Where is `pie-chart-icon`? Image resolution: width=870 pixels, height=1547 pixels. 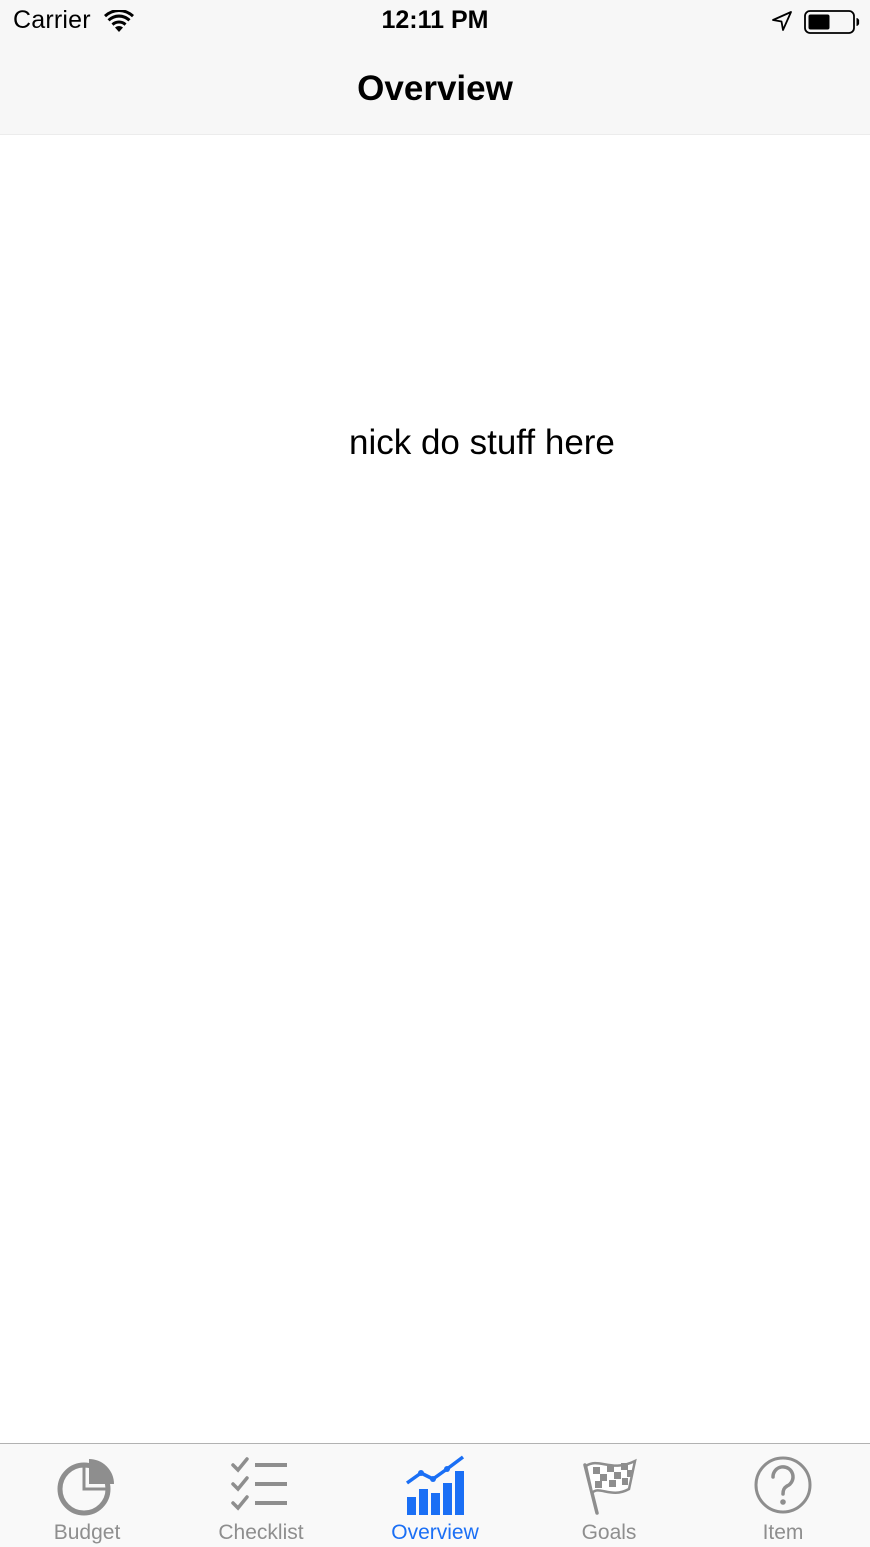 pie-chart-icon is located at coordinates (85, 1487).